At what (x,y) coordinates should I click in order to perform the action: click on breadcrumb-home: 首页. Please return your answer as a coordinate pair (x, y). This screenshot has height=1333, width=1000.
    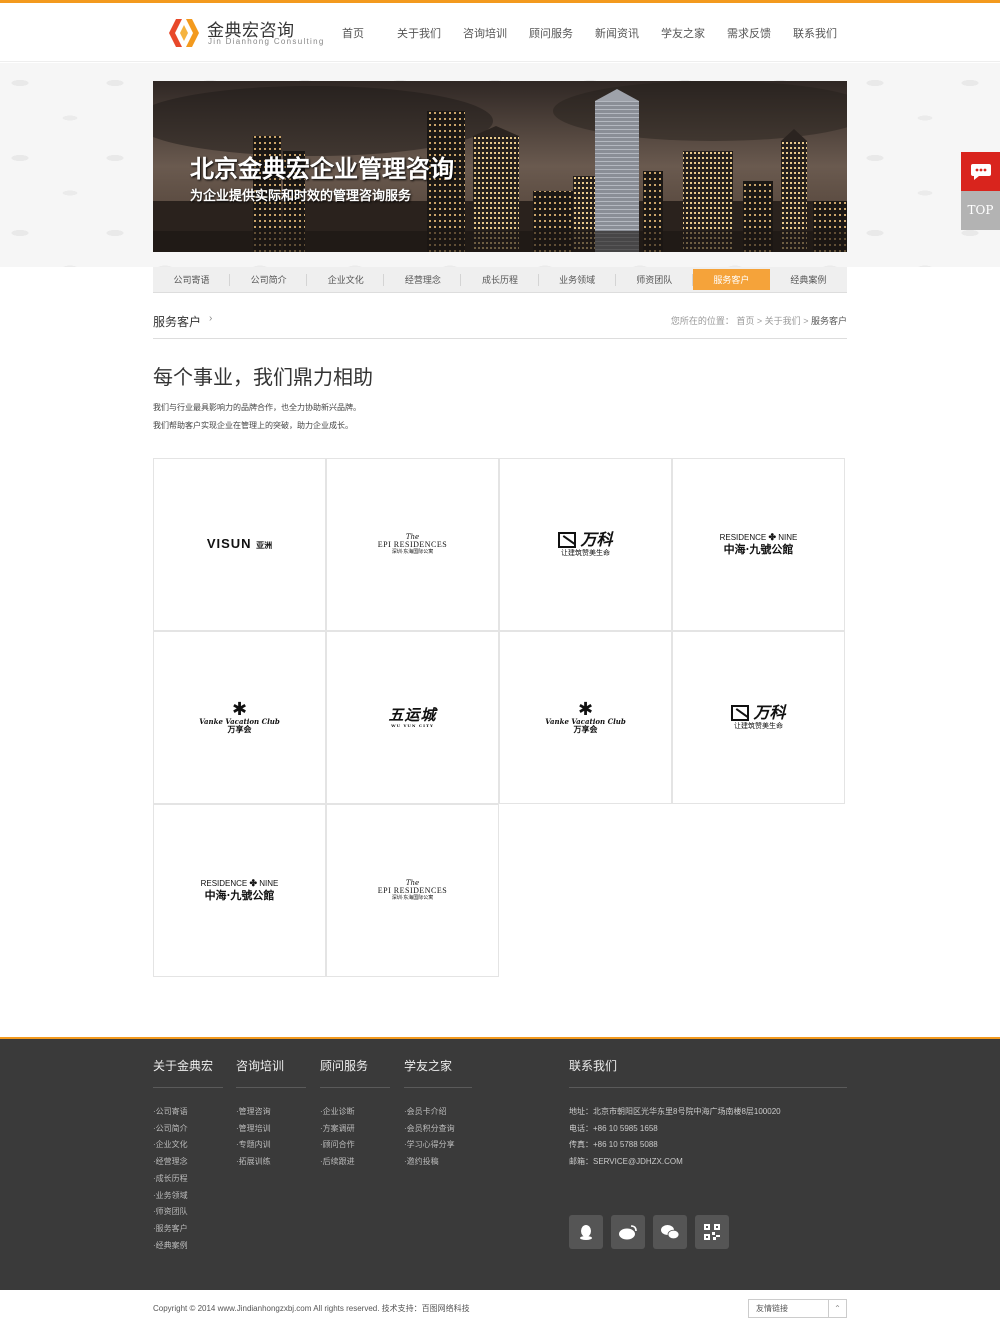
    Looking at the image, I should click on (745, 321).